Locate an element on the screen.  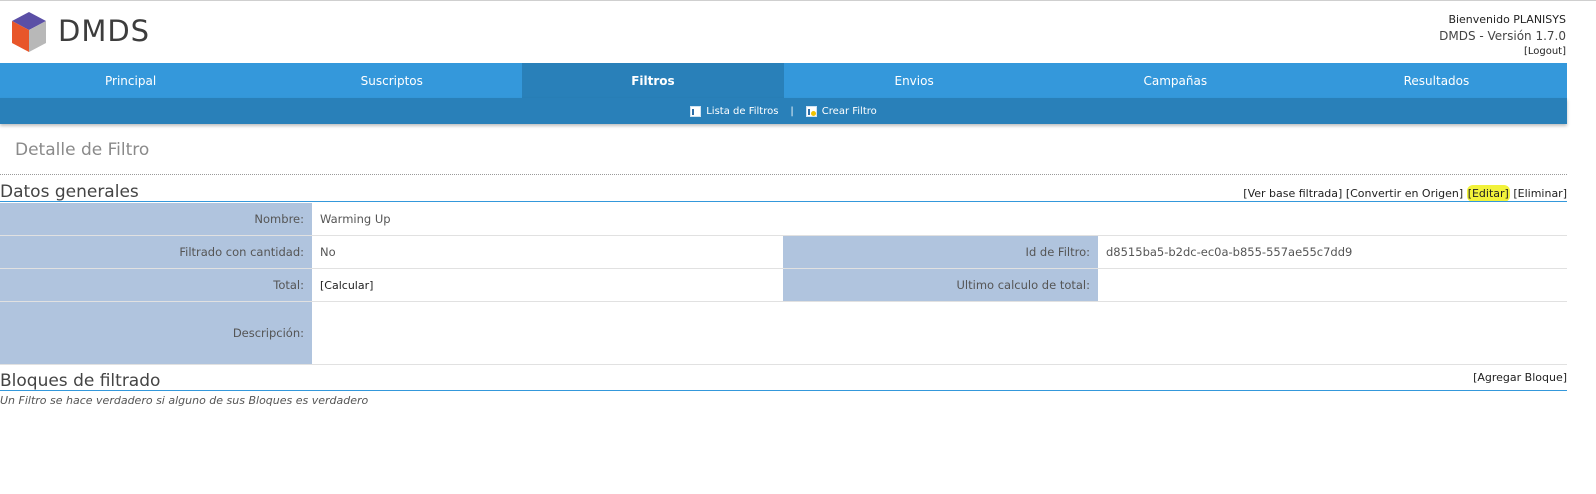
last-calc-label: Ultimo calculo de total: is located at coordinates (940, 285).